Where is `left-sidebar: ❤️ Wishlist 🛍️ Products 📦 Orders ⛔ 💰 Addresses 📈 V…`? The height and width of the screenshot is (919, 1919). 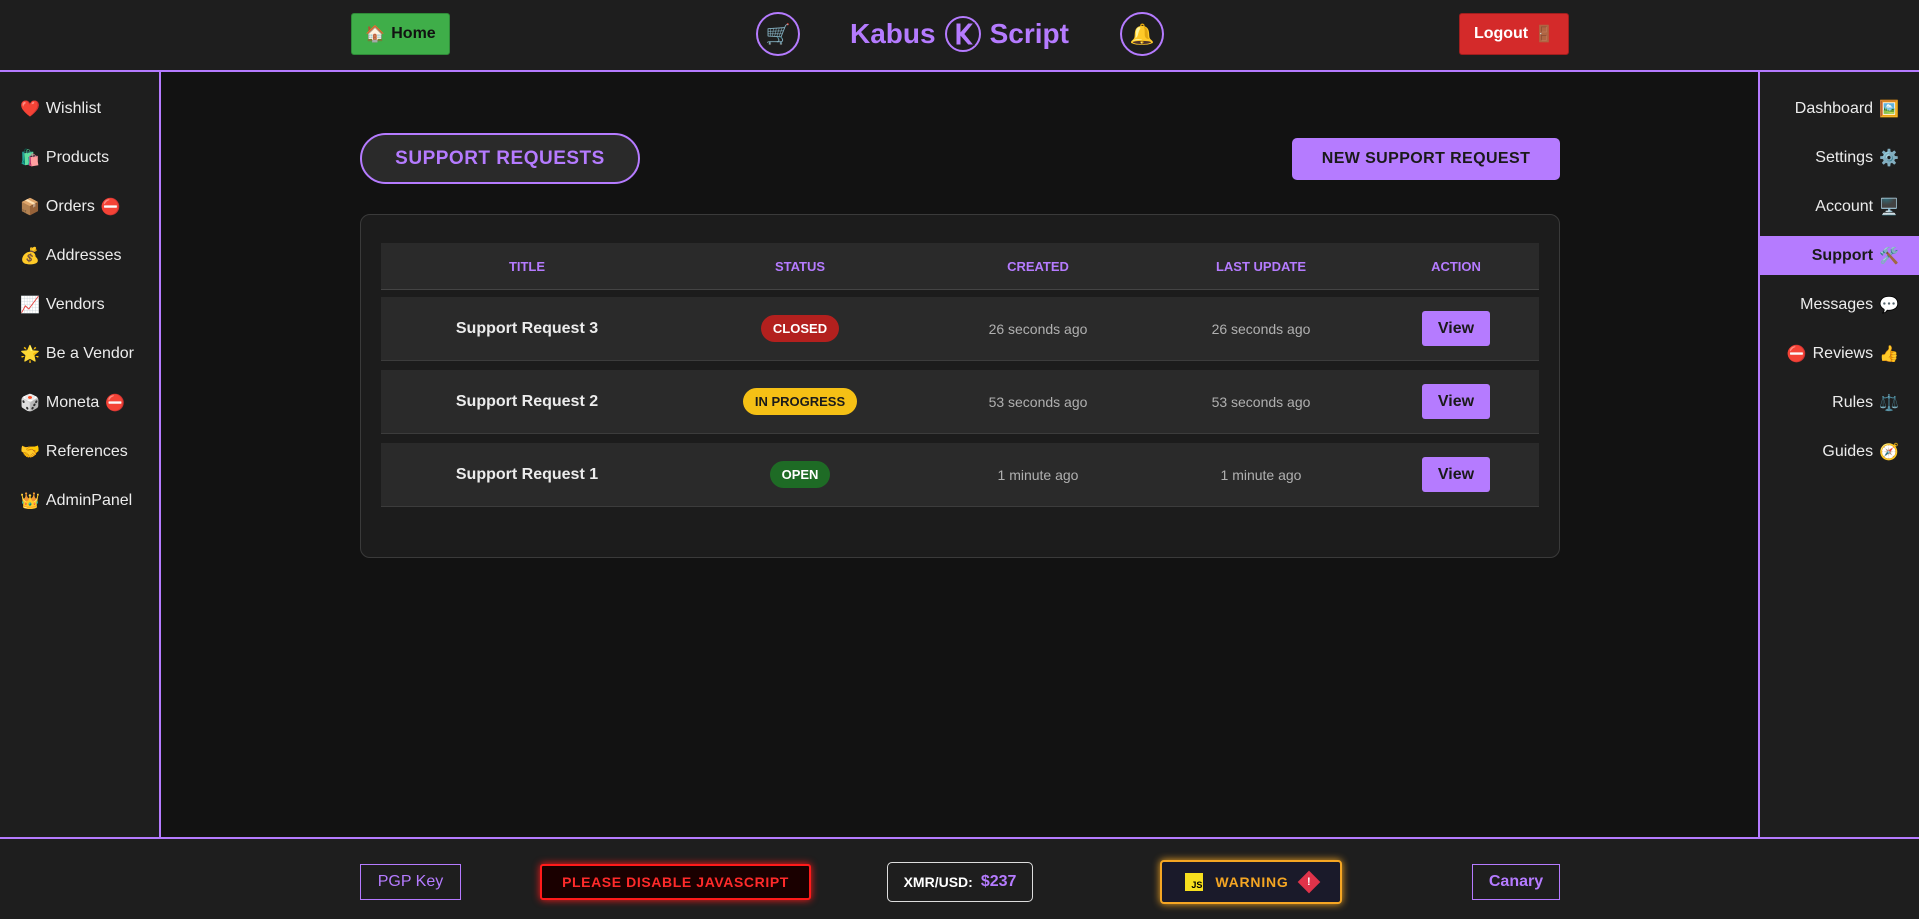 left-sidebar: ❤️ Wishlist 🛍️ Products 📦 Orders ⛔ 💰 Addresses 📈 V… is located at coordinates (80, 454).